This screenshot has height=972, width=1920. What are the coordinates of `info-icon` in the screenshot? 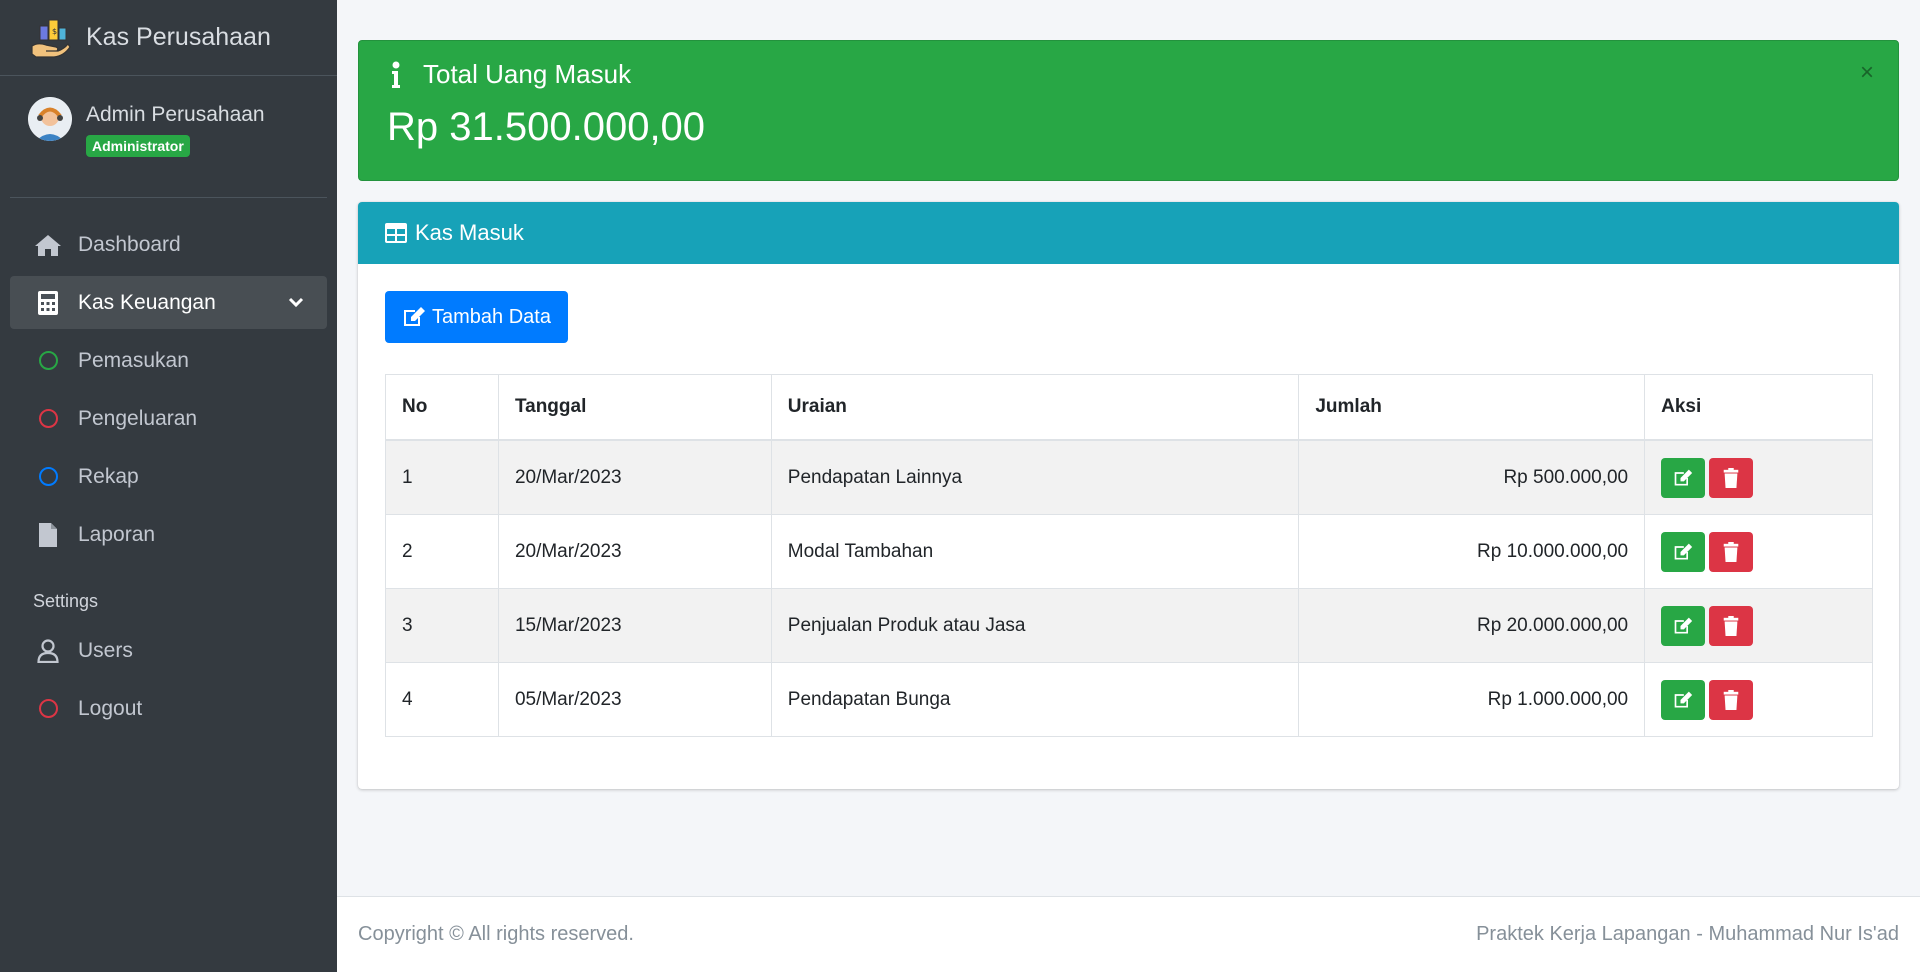 It's located at (396, 74).